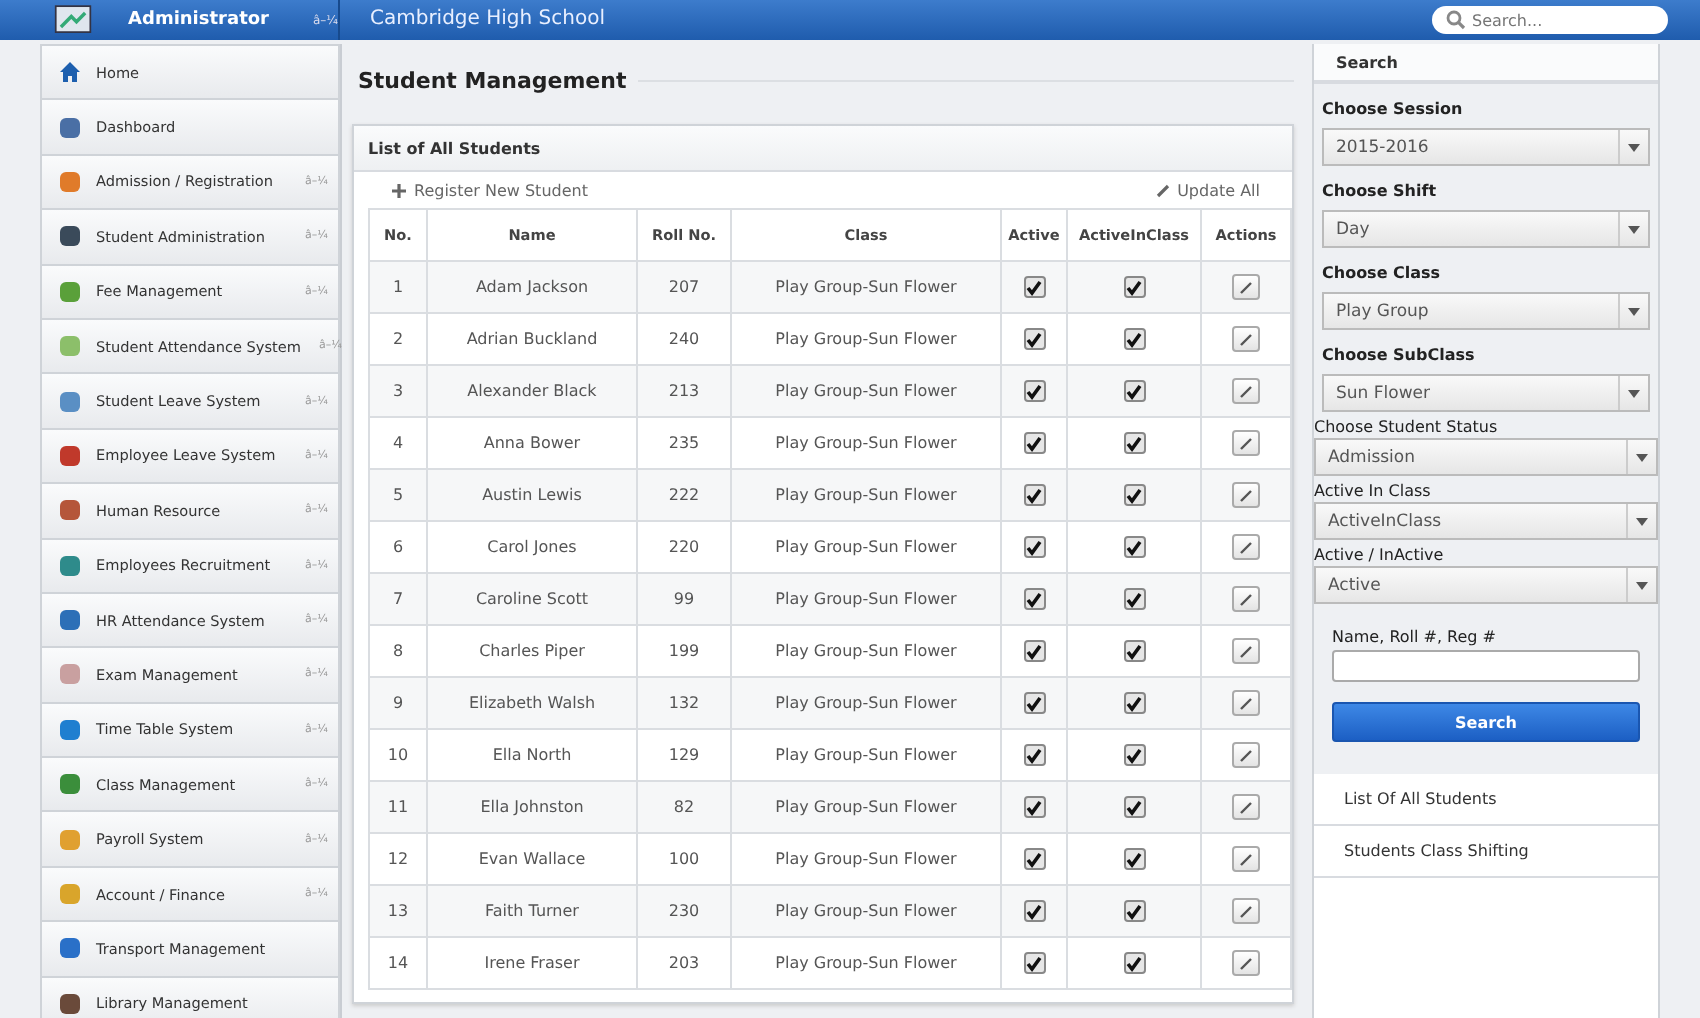  I want to click on user-name: Administrator, so click(198, 20).